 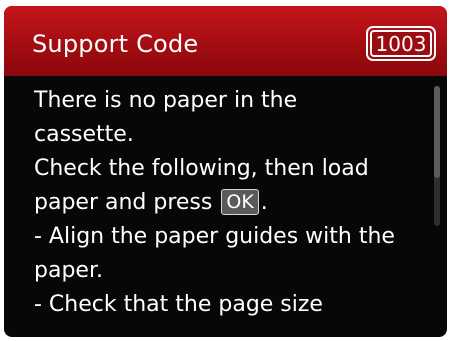 I want to click on message-line: - Check that the page size, so click(x=178, y=304).